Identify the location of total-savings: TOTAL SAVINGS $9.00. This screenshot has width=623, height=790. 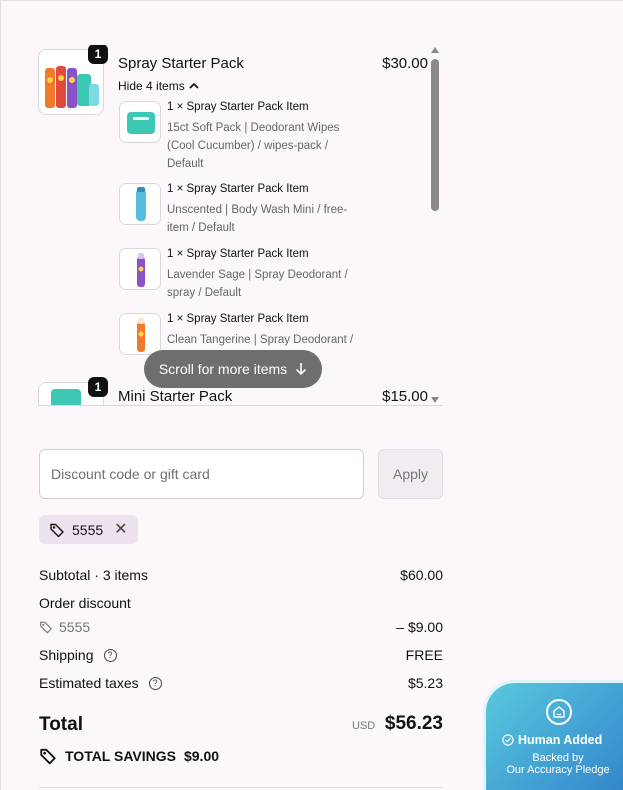
(129, 756).